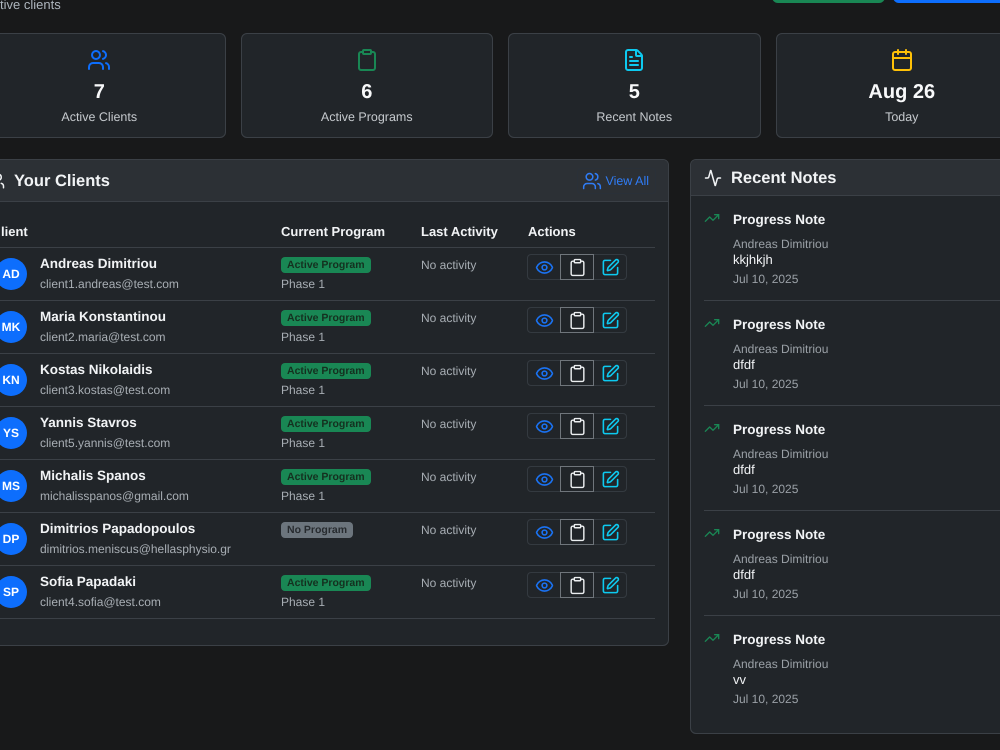  What do you see at coordinates (13, 539) in the screenshot?
I see `avatar: DP` at bounding box center [13, 539].